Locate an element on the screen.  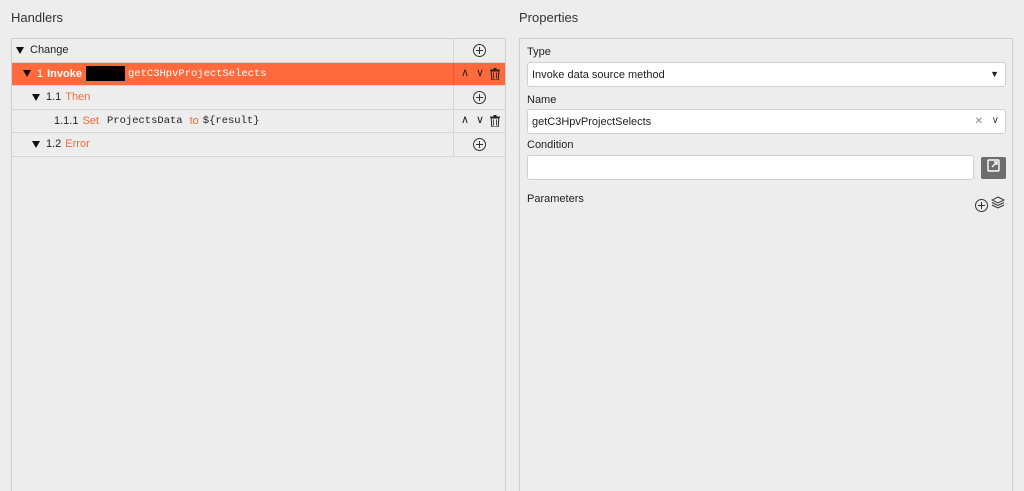
redaction-block is located at coordinates (105, 74).